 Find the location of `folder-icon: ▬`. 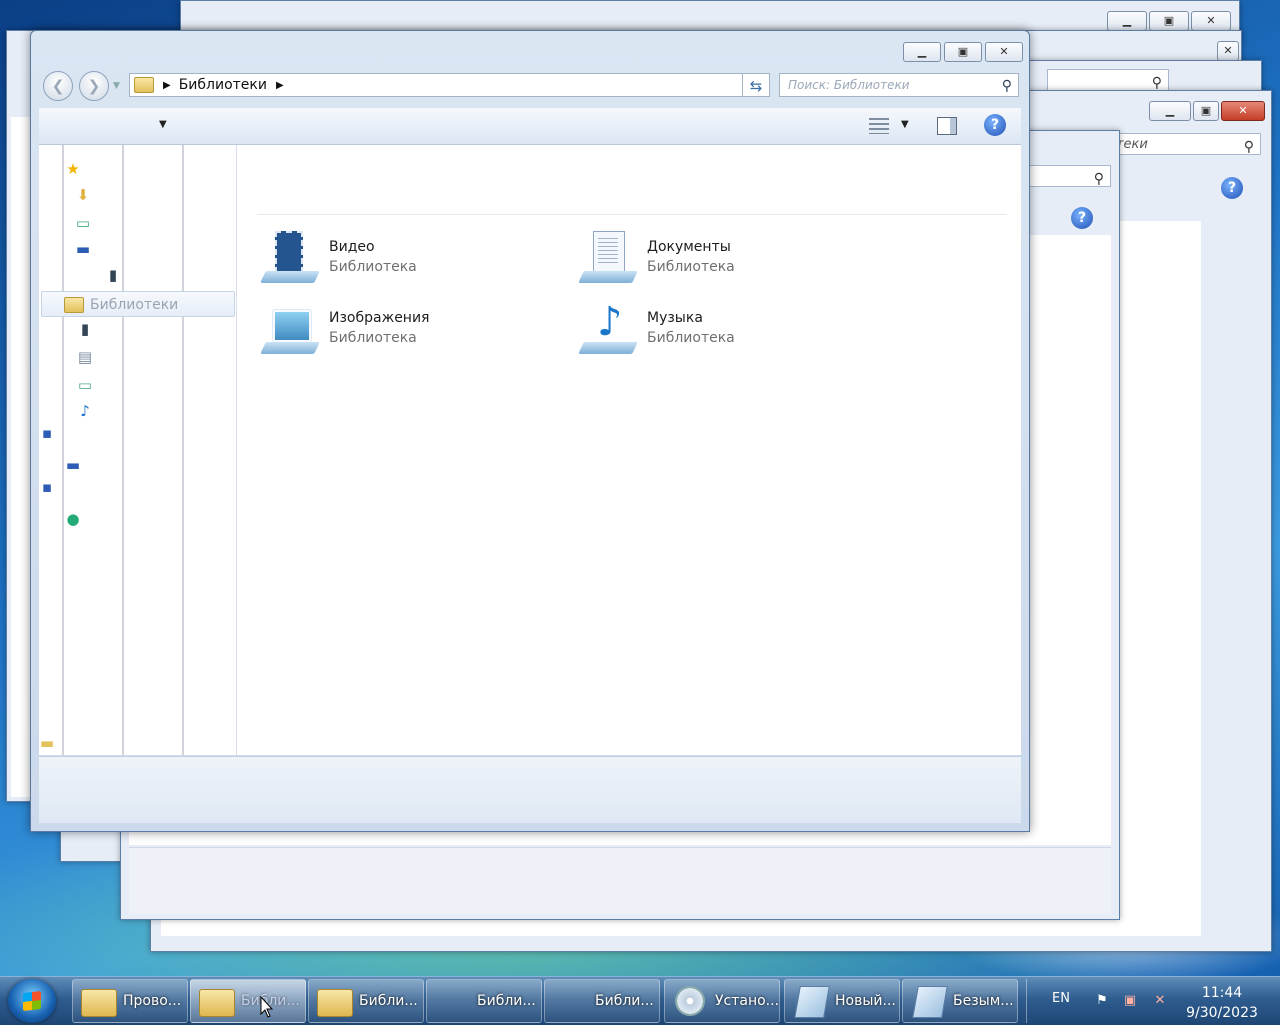

folder-icon: ▬ is located at coordinates (47, 743).